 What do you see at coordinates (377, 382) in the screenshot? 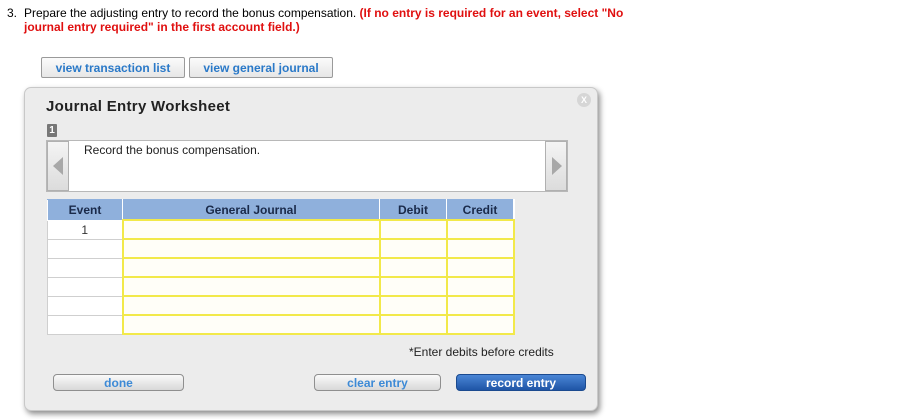
I see `clear-entry-button: clear entry` at bounding box center [377, 382].